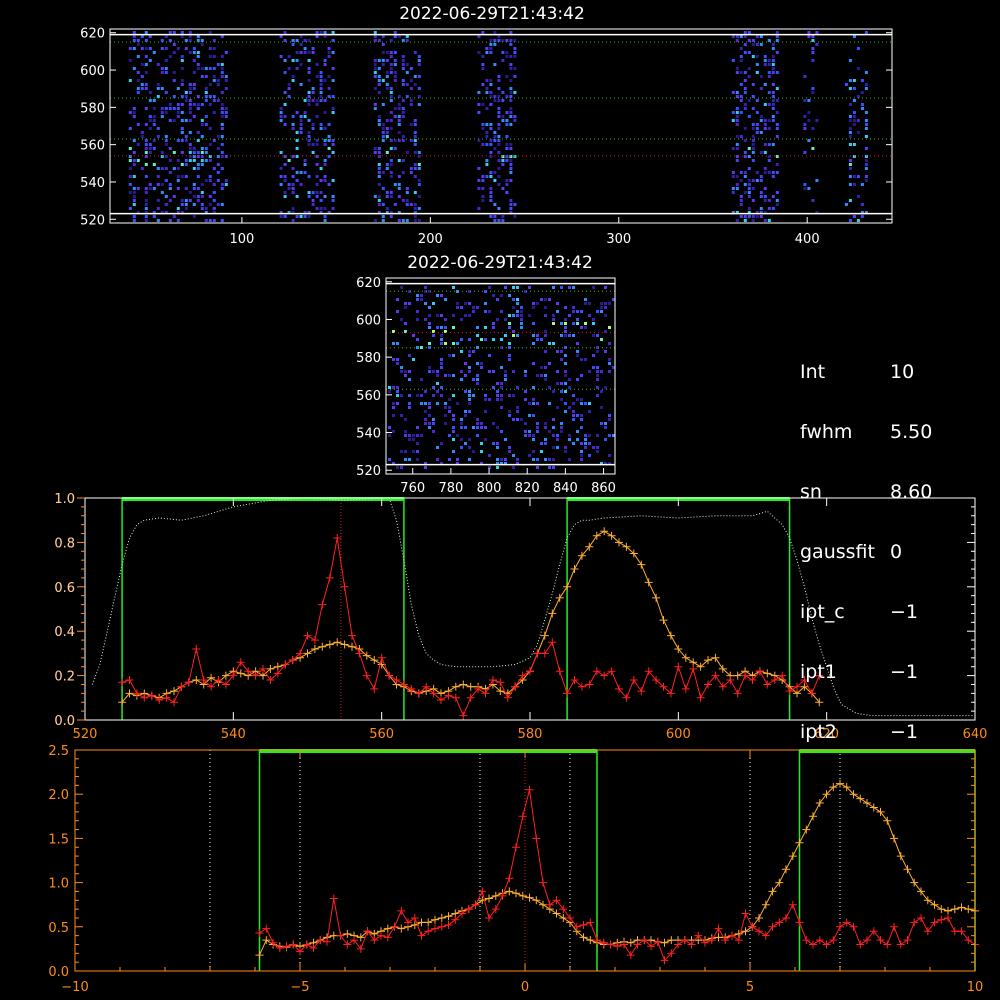 The width and height of the screenshot is (1000, 1000). Describe the element at coordinates (64, 632) in the screenshot. I see `white-y-tick-label: 0.4` at that location.